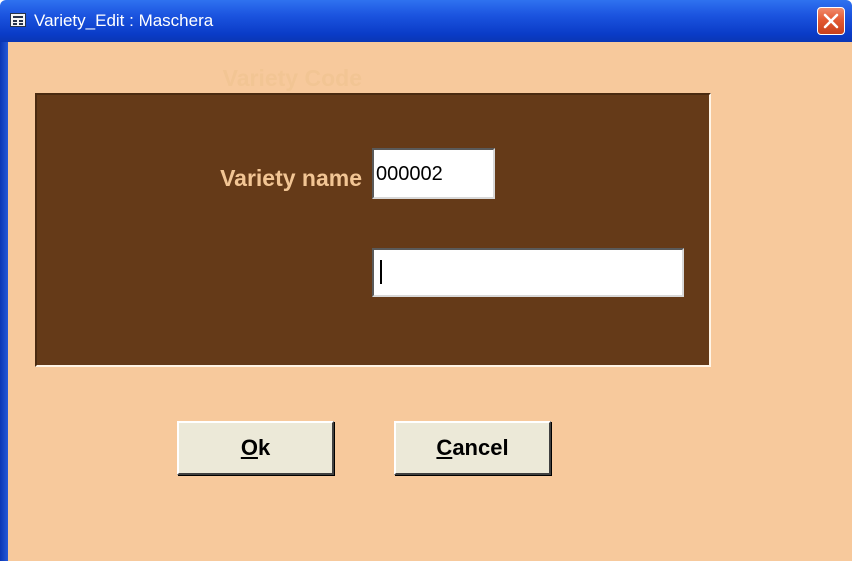 The image size is (852, 561). I want to click on variety-code-label: Variety Code, so click(292, 78).